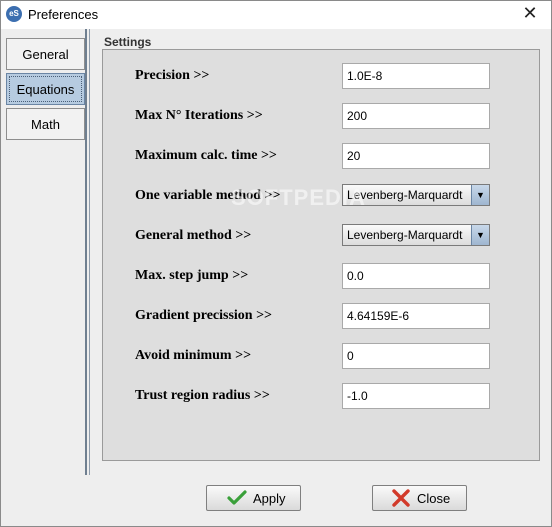 The height and width of the screenshot is (527, 552). What do you see at coordinates (237, 497) in the screenshot?
I see `checkmark-icon` at bounding box center [237, 497].